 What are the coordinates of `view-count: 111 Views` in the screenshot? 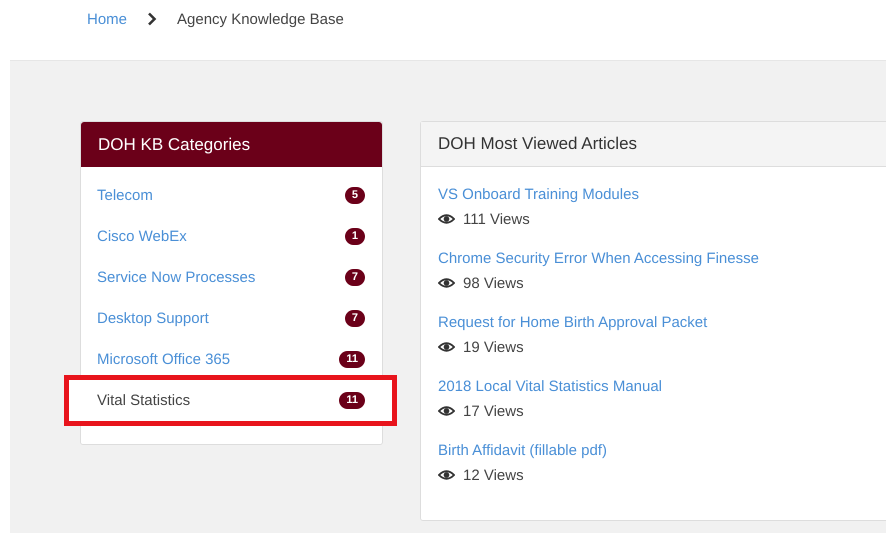 It's located at (496, 219).